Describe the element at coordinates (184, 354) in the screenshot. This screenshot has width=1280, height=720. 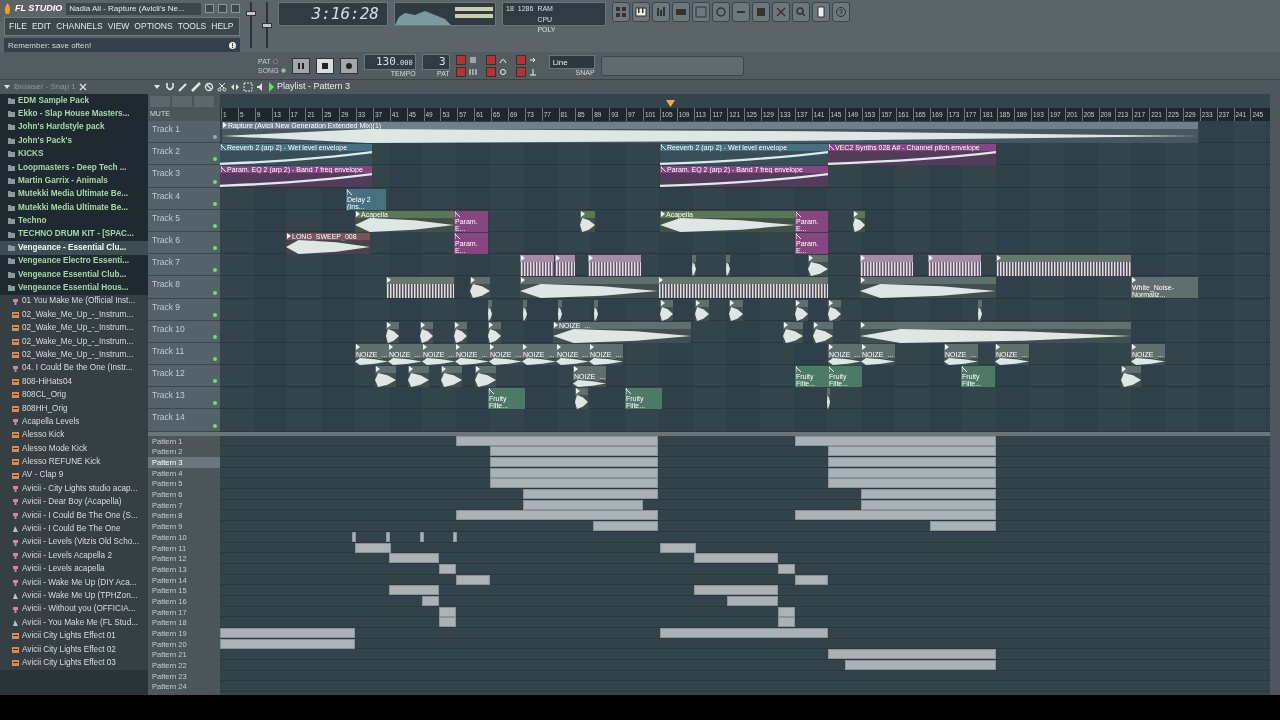
I see `track-header: Track 11` at that location.